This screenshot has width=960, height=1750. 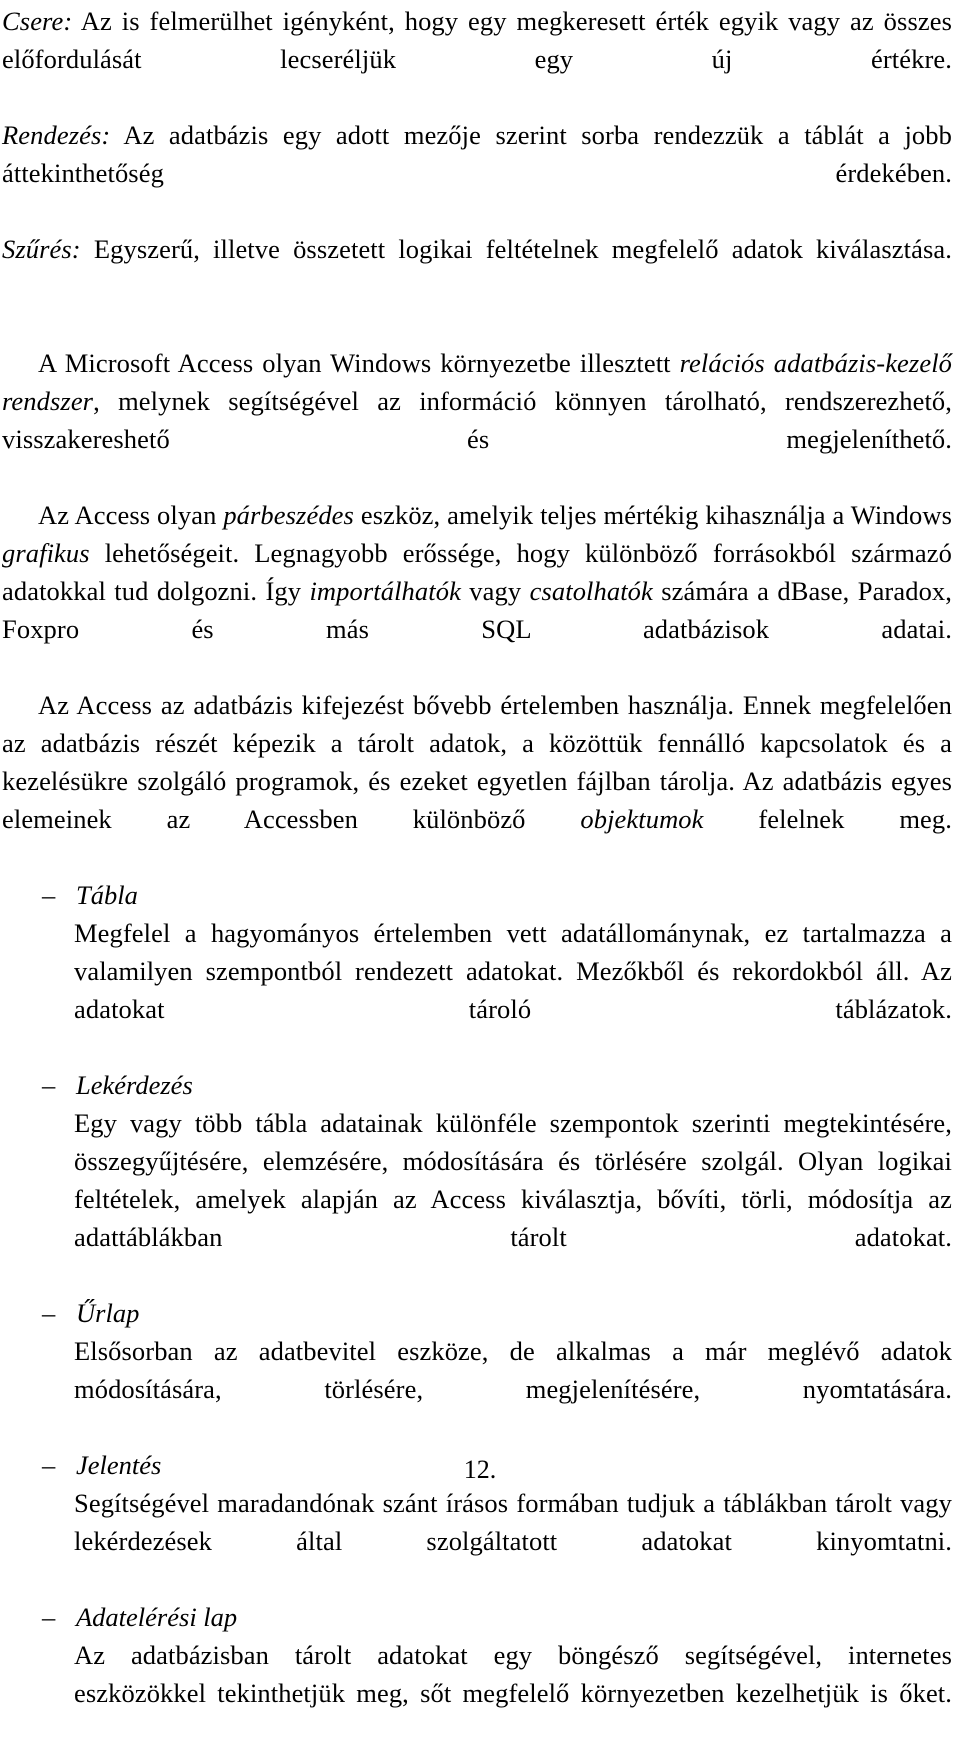 What do you see at coordinates (157, 1617) in the screenshot?
I see `list-item-title-adatelerési-lap: Adatelérési lap` at bounding box center [157, 1617].